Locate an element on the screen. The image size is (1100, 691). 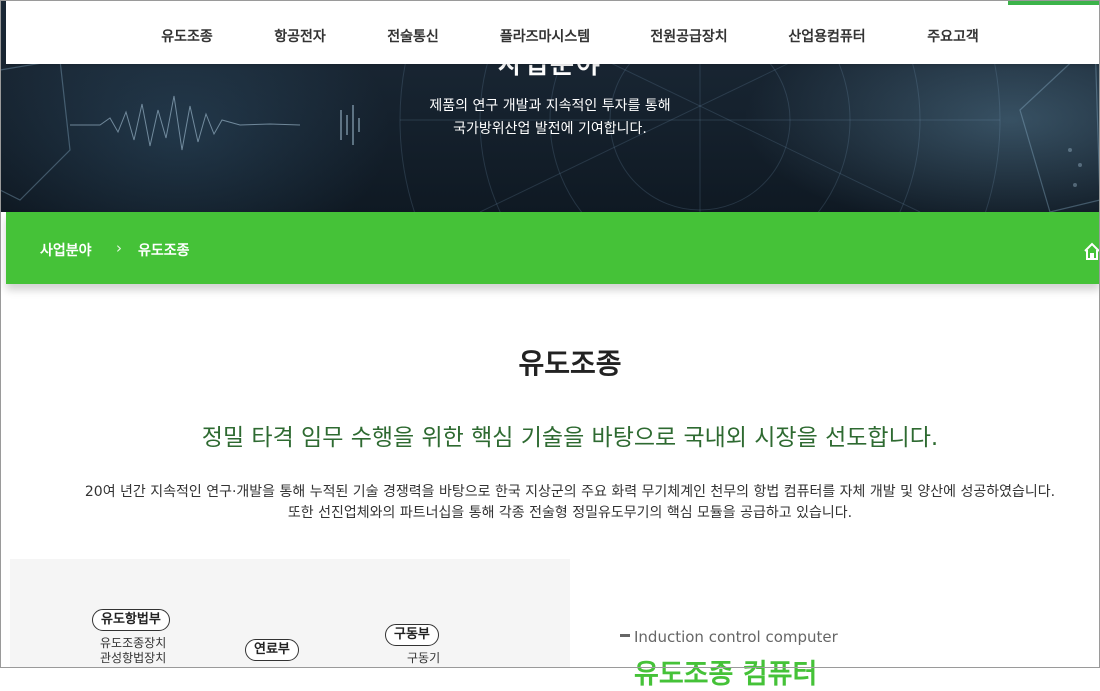
label-dash is located at coordinates (625, 635).